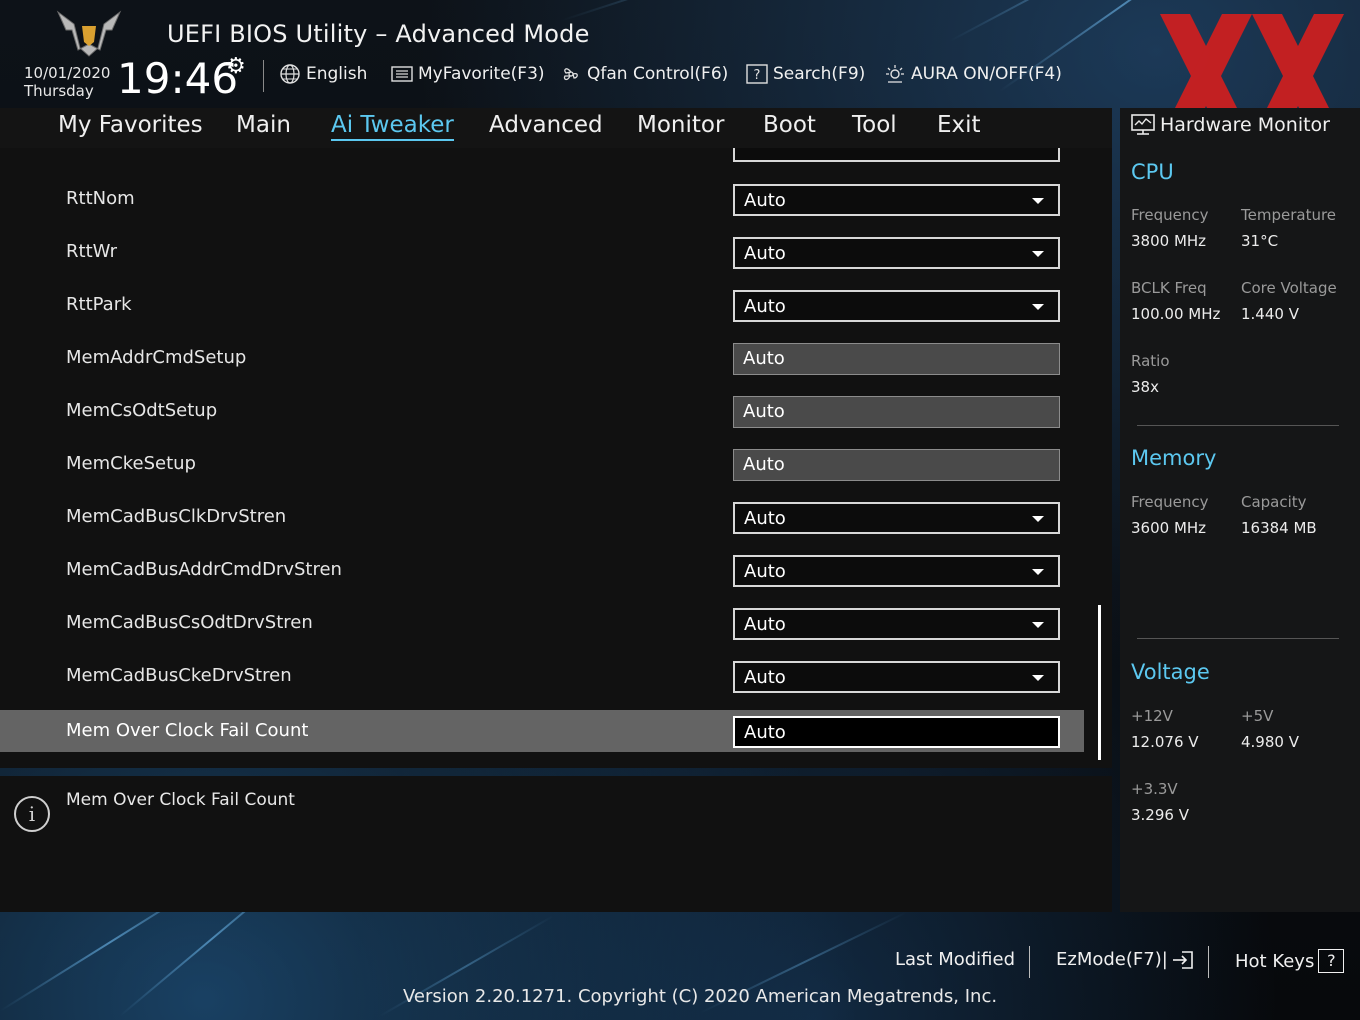 This screenshot has width=1360, height=1020. I want to click on v33-label: +3.3V, so click(1154, 789).